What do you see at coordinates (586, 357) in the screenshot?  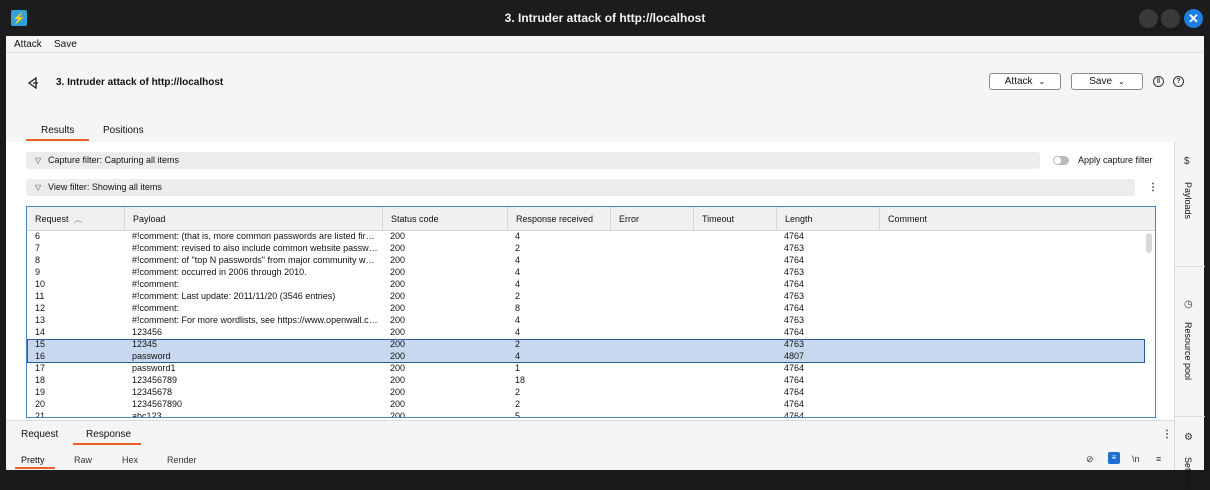 I see `table-row: 16 password 200 4 4807` at bounding box center [586, 357].